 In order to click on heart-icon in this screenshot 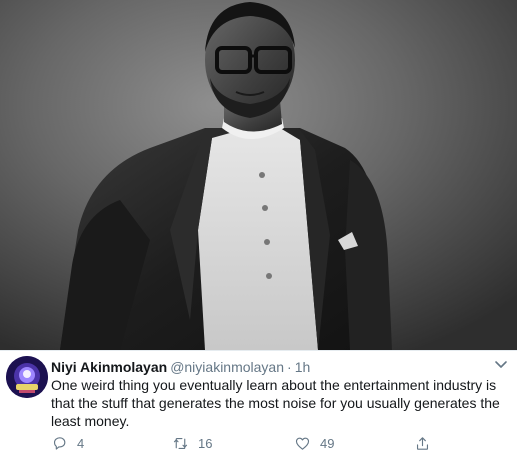, I will do `click(302, 443)`.